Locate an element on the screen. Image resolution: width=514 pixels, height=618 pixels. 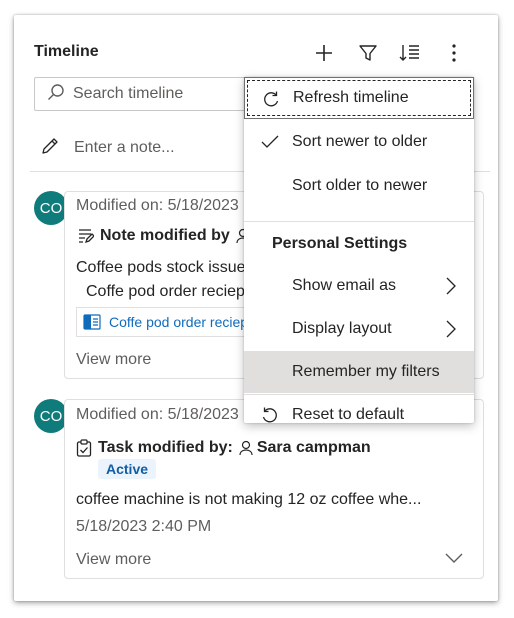
menu-item-label: Remember my filters is located at coordinates (366, 371).